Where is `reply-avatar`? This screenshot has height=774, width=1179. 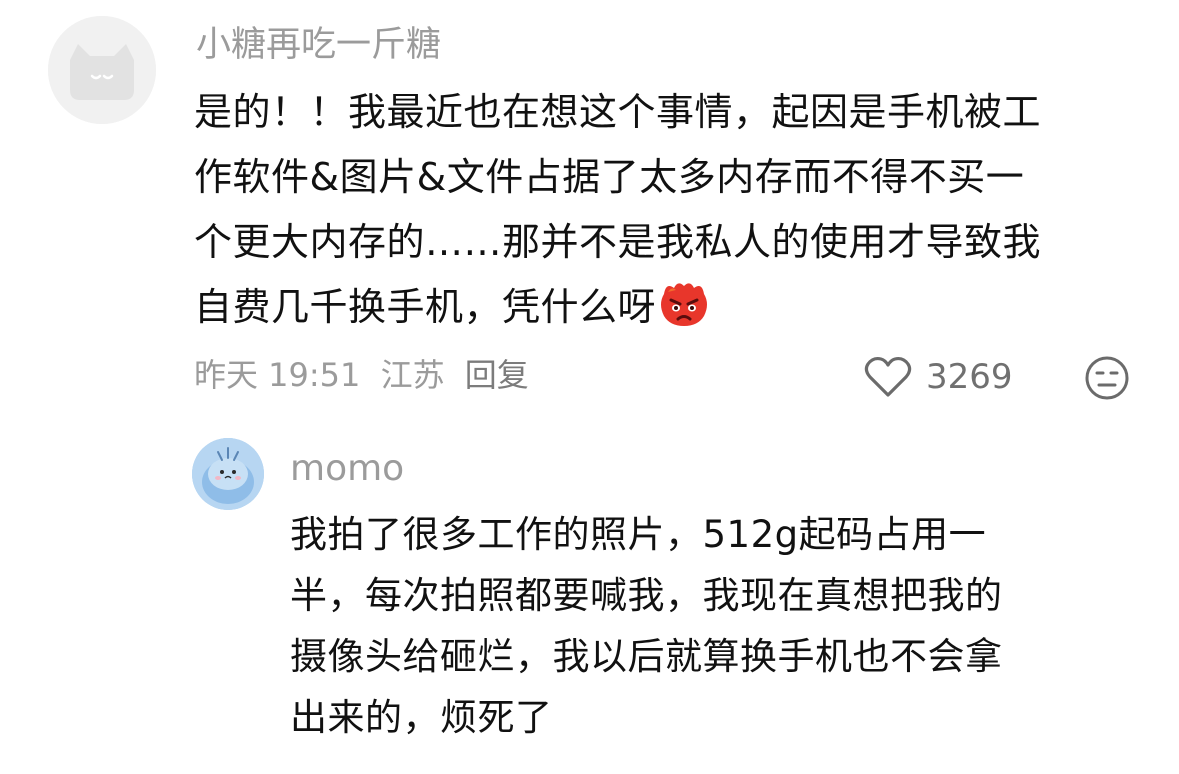 reply-avatar is located at coordinates (228, 474).